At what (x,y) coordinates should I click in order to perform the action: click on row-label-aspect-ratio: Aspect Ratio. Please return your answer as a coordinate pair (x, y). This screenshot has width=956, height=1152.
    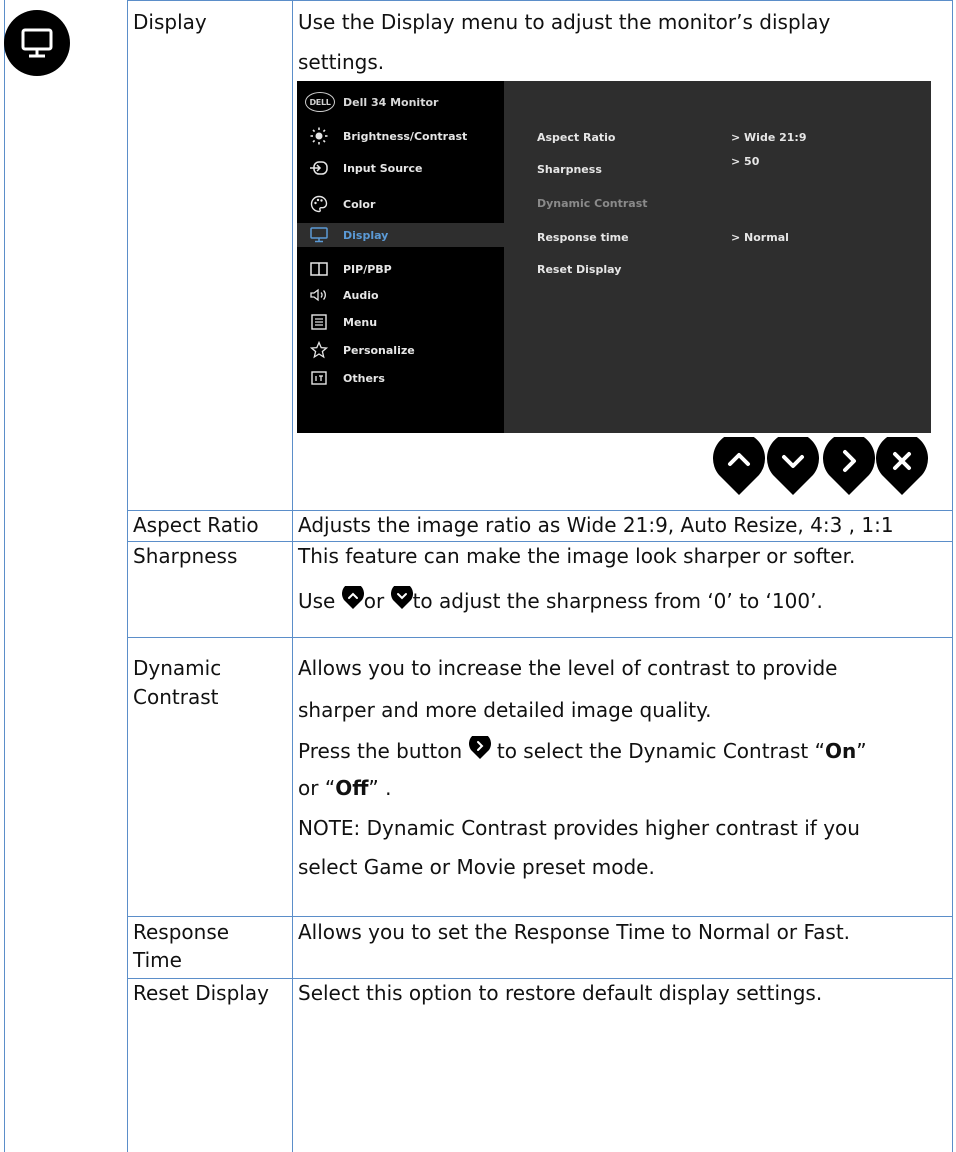
    Looking at the image, I should click on (196, 525).